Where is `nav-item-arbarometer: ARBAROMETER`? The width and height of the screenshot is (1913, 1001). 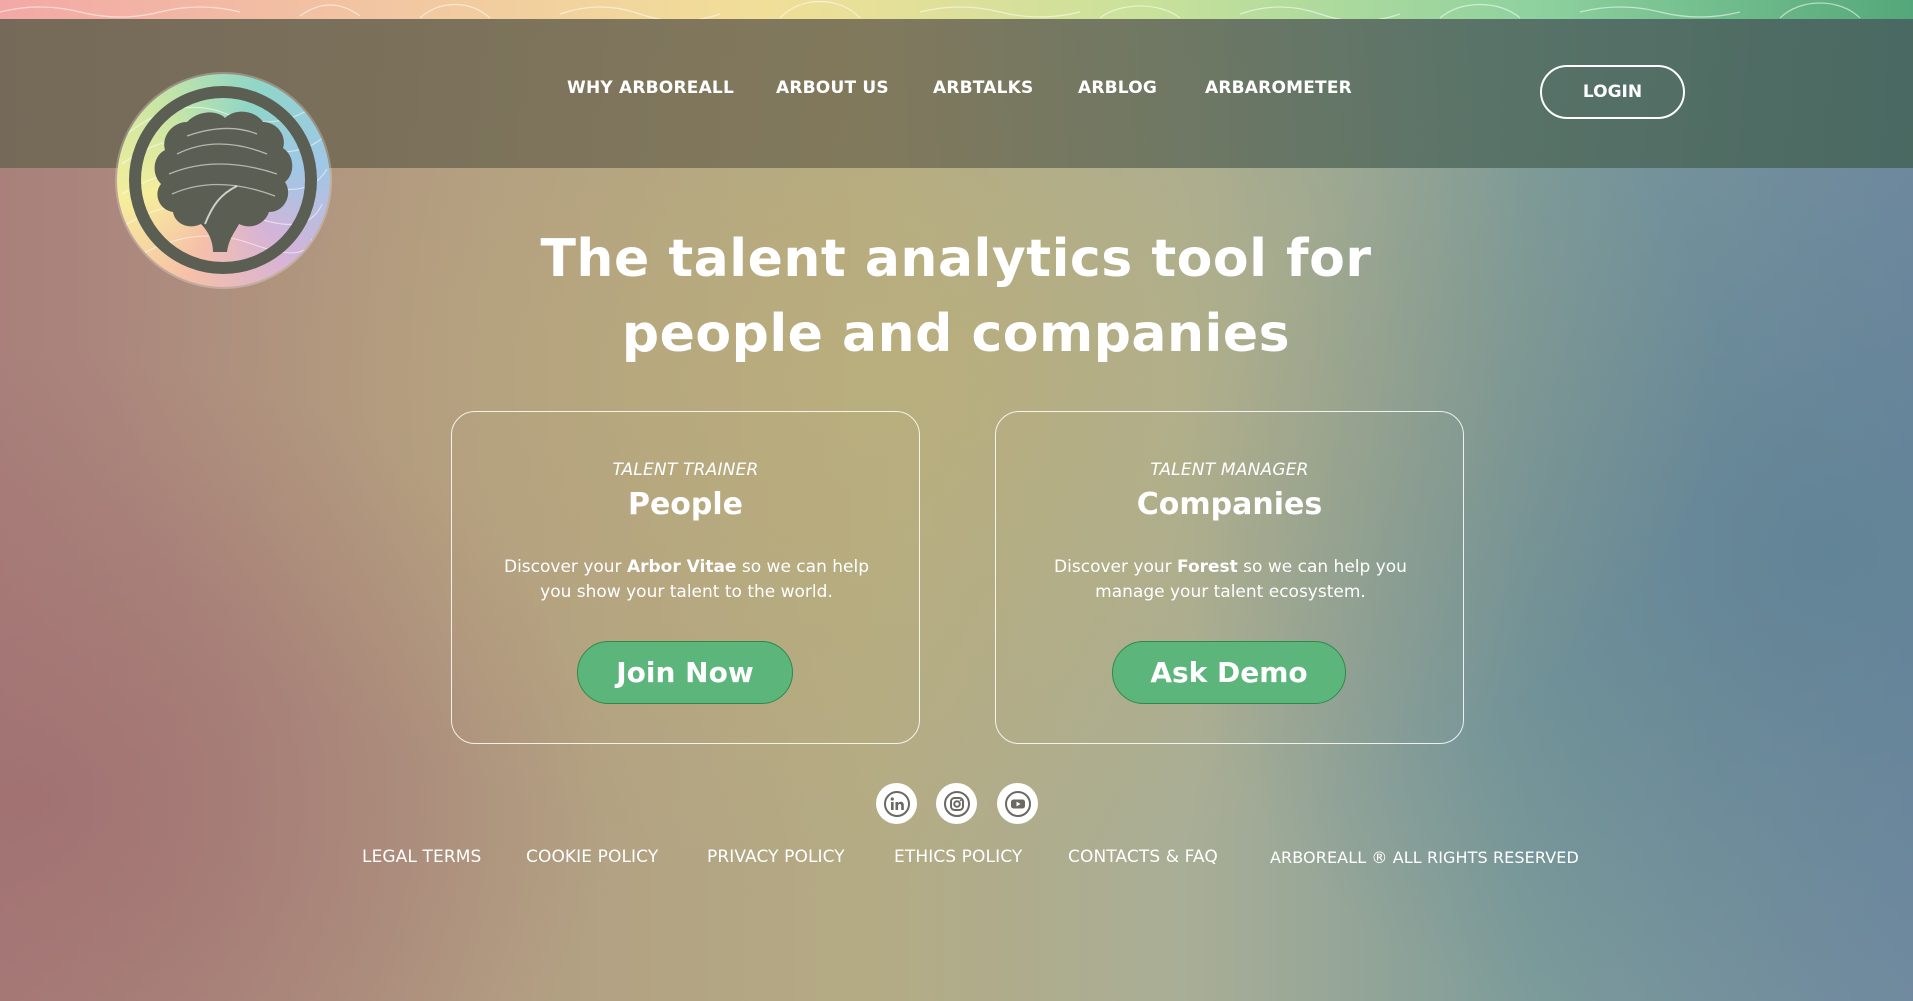
nav-item-arbarometer: ARBAROMETER is located at coordinates (1278, 88).